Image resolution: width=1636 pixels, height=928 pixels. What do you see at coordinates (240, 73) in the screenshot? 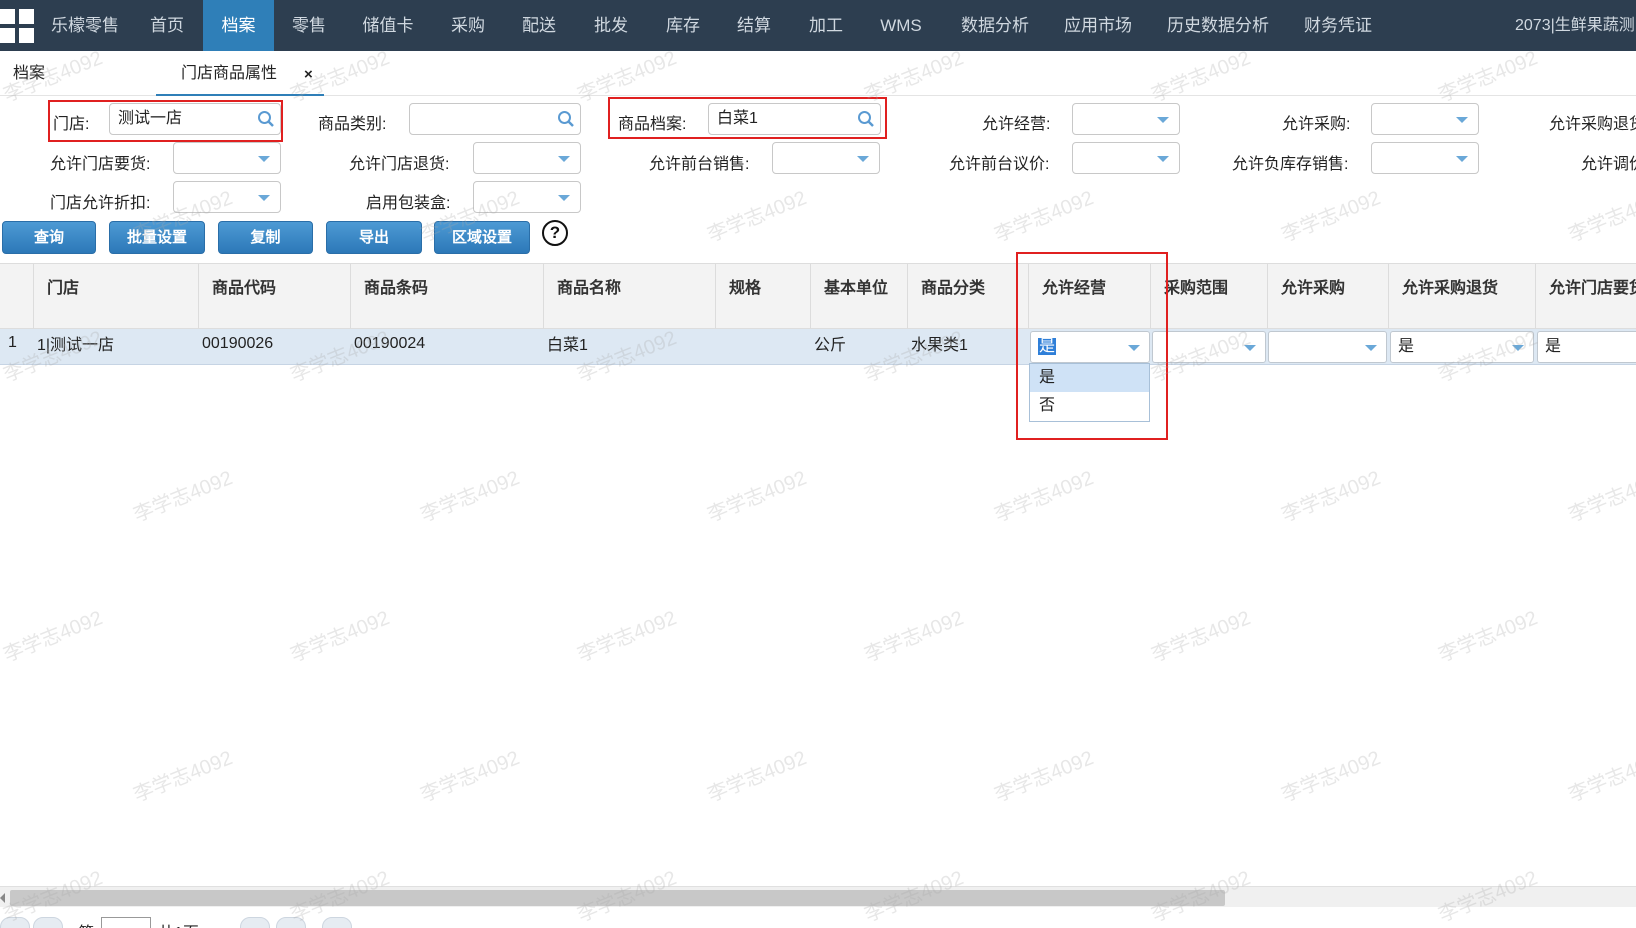
I see `tab-store-item-attributes: 门店商品属性` at bounding box center [240, 73].